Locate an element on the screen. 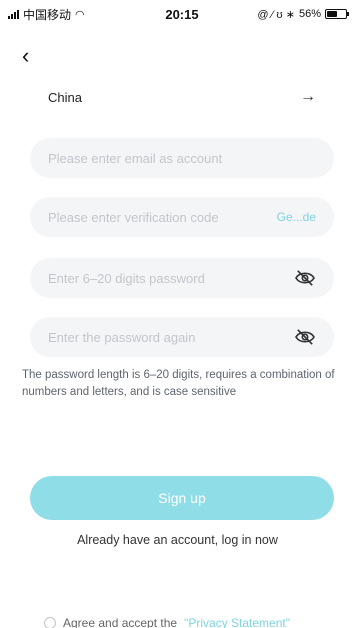 This screenshot has height=628, width=355. password-placeholder: Enter 6–20 digits password is located at coordinates (126, 278).